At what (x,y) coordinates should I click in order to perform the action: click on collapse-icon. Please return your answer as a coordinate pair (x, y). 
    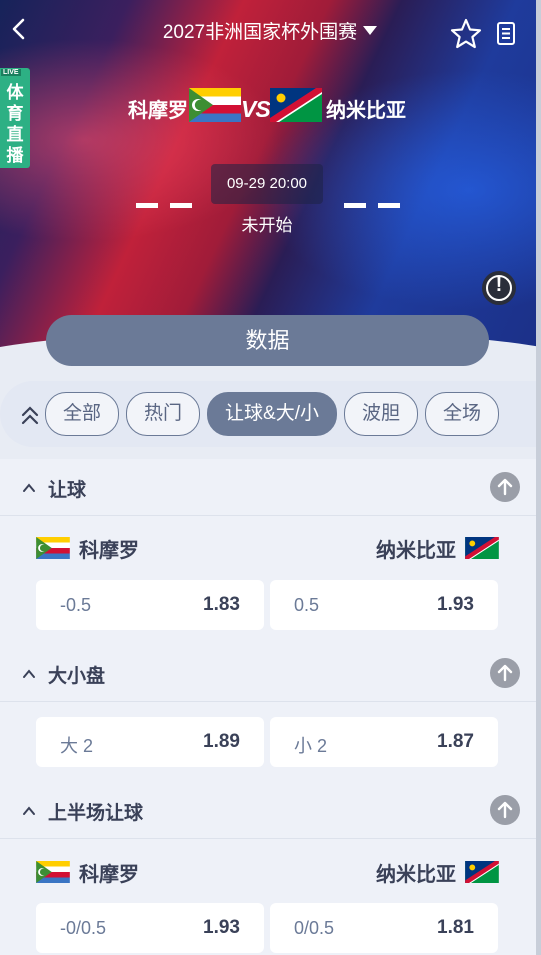
    Looking at the image, I should click on (30, 416).